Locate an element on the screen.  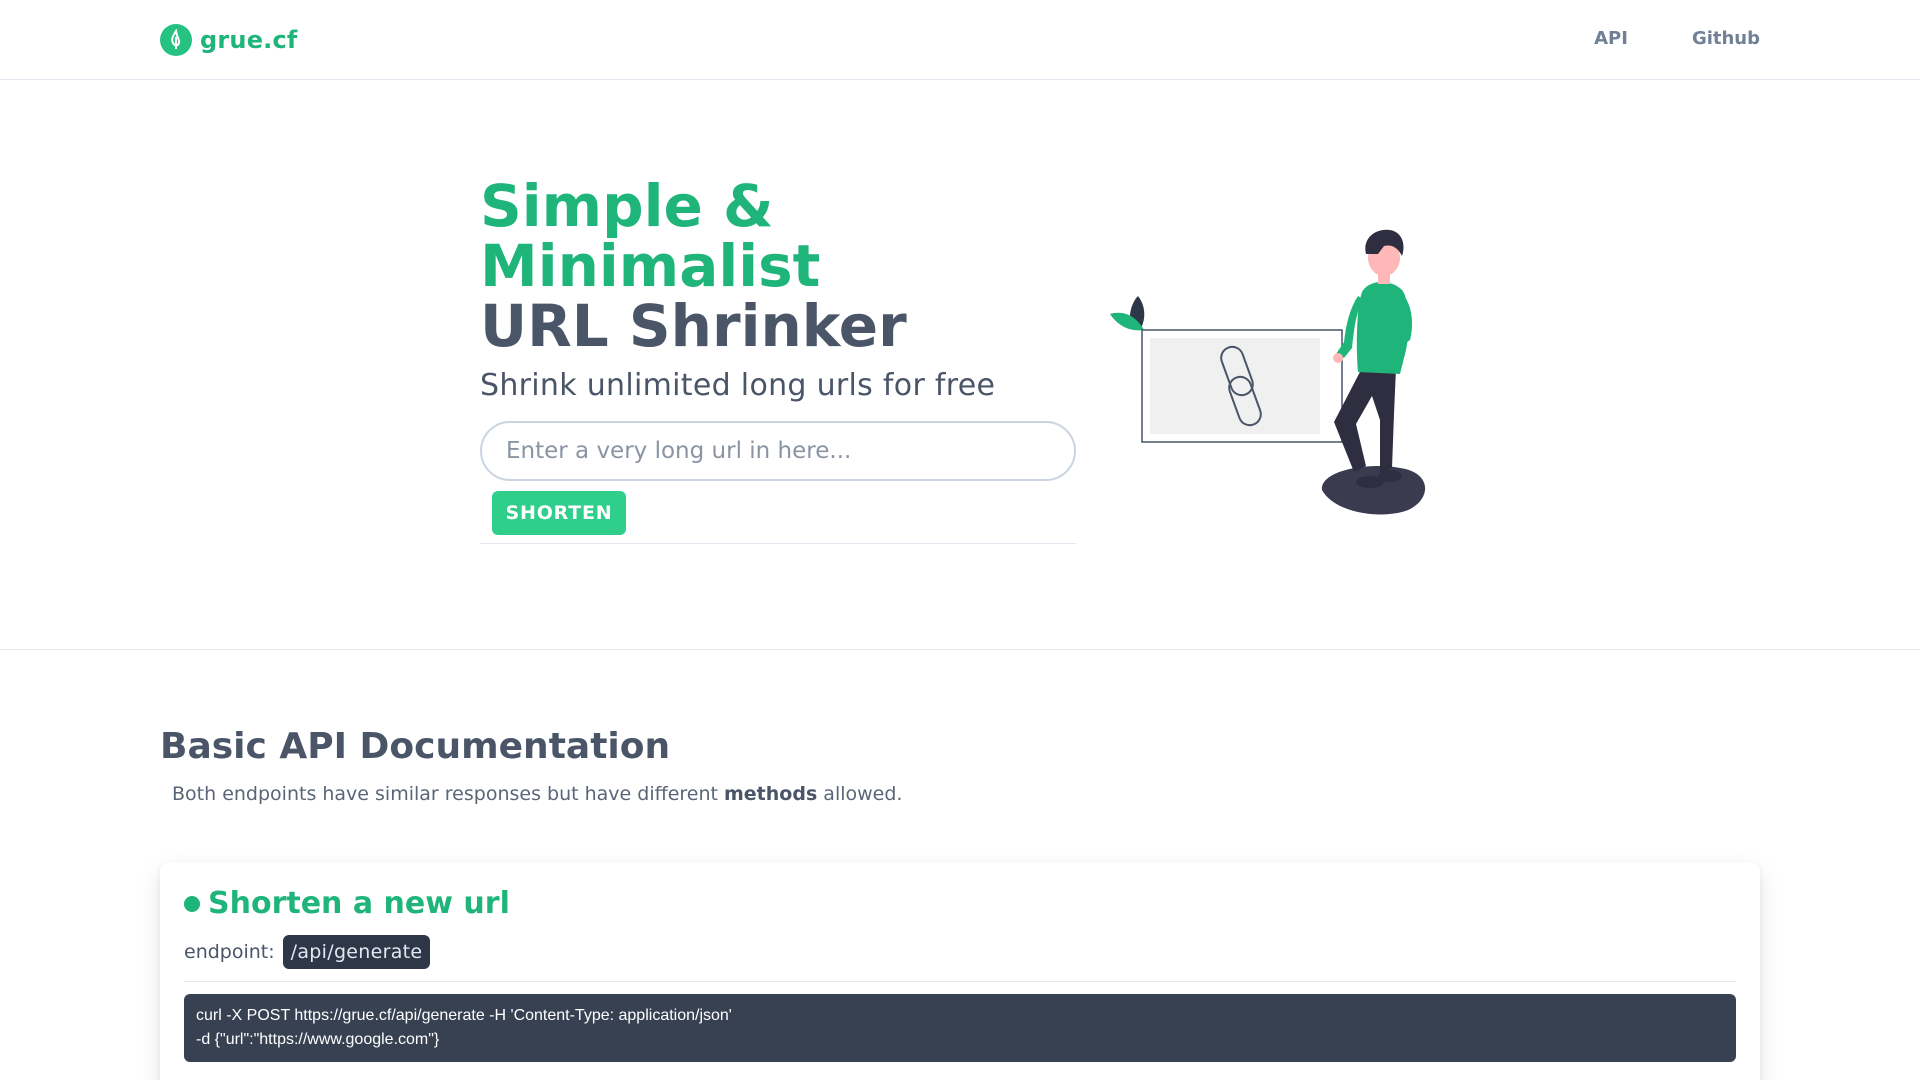
brand-link: grue.cf is located at coordinates (229, 40).